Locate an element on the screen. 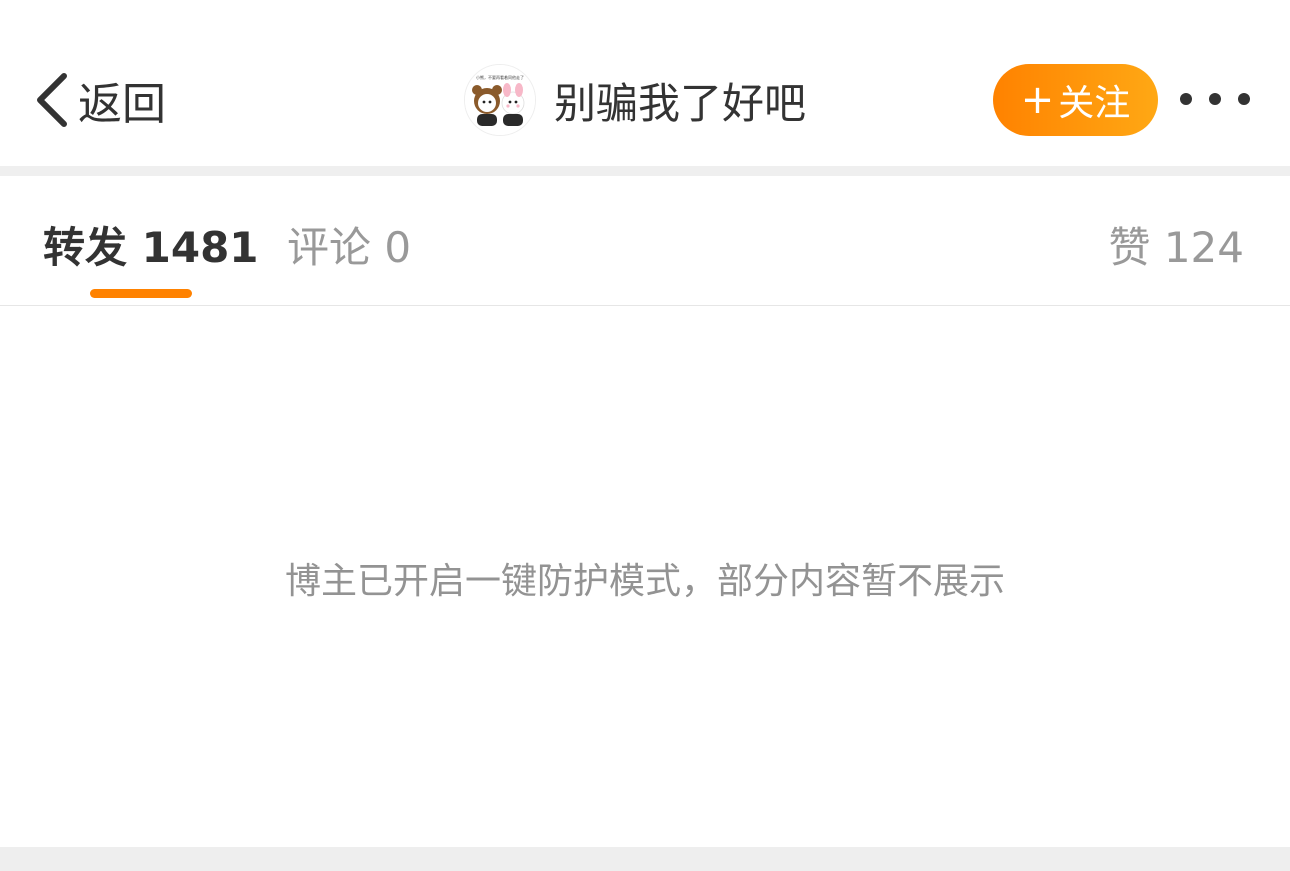  svg-text: 小熊，不要再看着同他走了 is located at coordinates (500, 77).